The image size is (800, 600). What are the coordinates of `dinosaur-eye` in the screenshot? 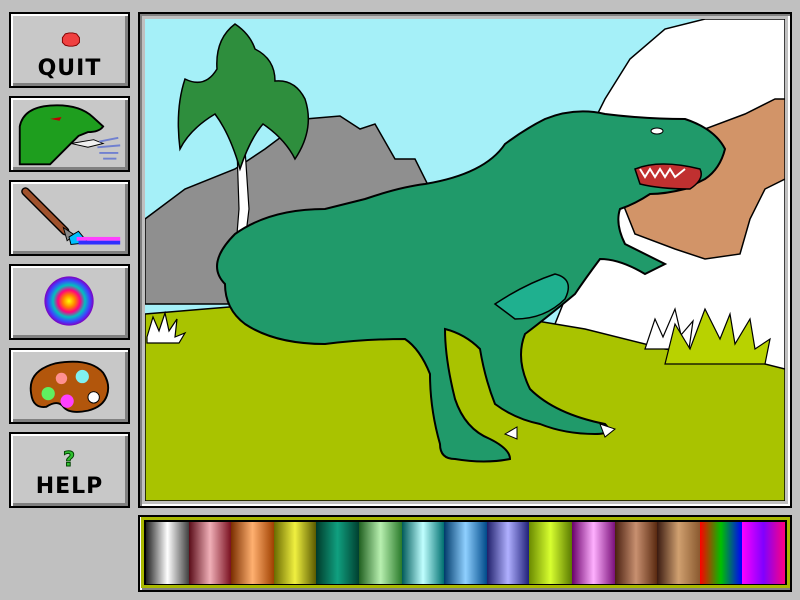 It's located at (657, 131).